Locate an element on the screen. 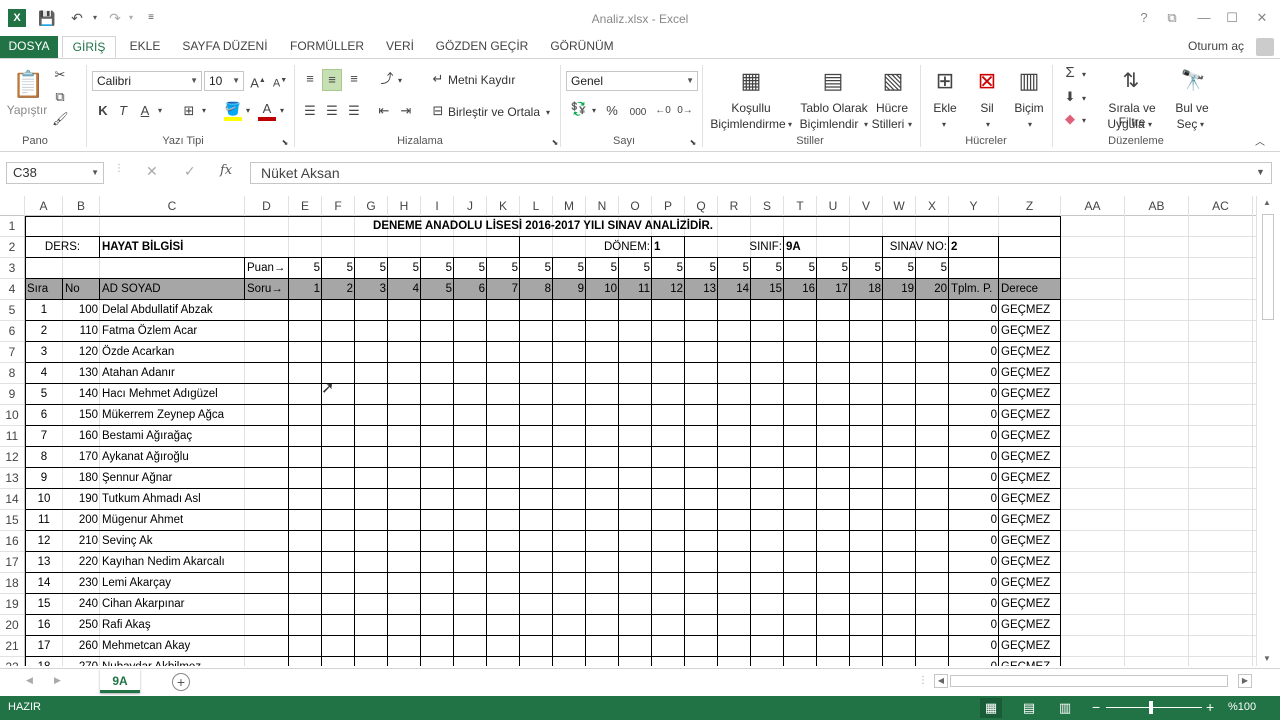 The image size is (1280, 720). row-header: 2 is located at coordinates (12, 247).